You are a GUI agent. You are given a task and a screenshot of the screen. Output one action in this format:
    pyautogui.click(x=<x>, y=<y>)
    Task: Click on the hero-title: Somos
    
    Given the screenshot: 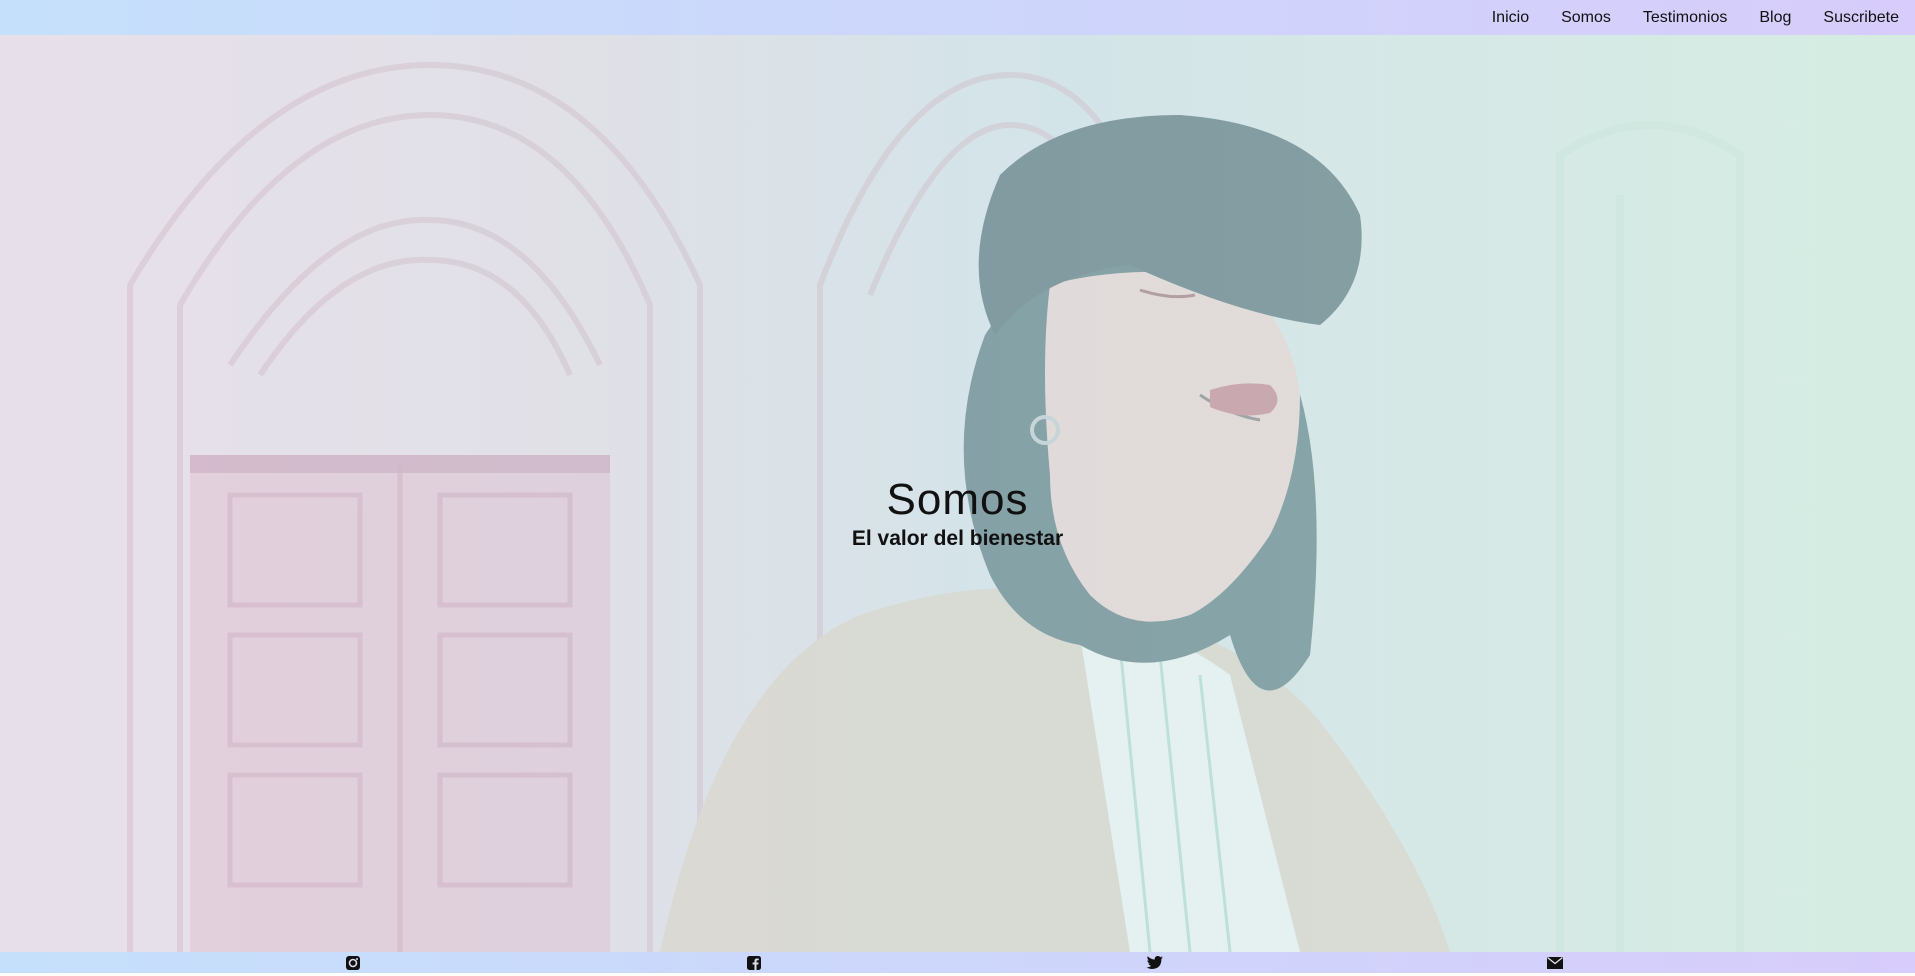 What is the action you would take?
    pyautogui.click(x=957, y=499)
    